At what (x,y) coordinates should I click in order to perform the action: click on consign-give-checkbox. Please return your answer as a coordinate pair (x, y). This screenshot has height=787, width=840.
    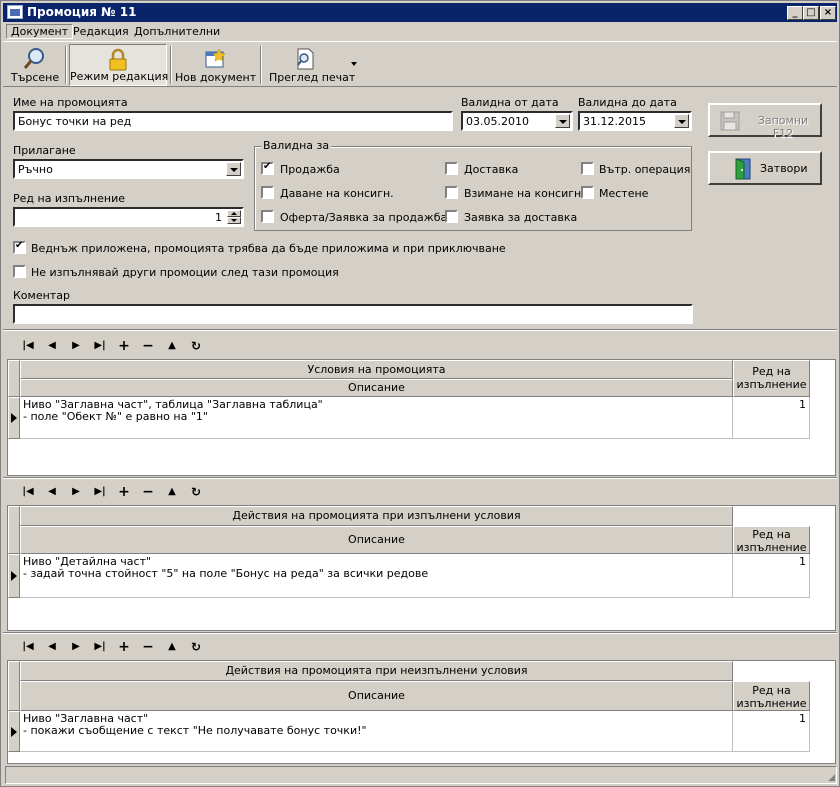
    Looking at the image, I should click on (267, 192).